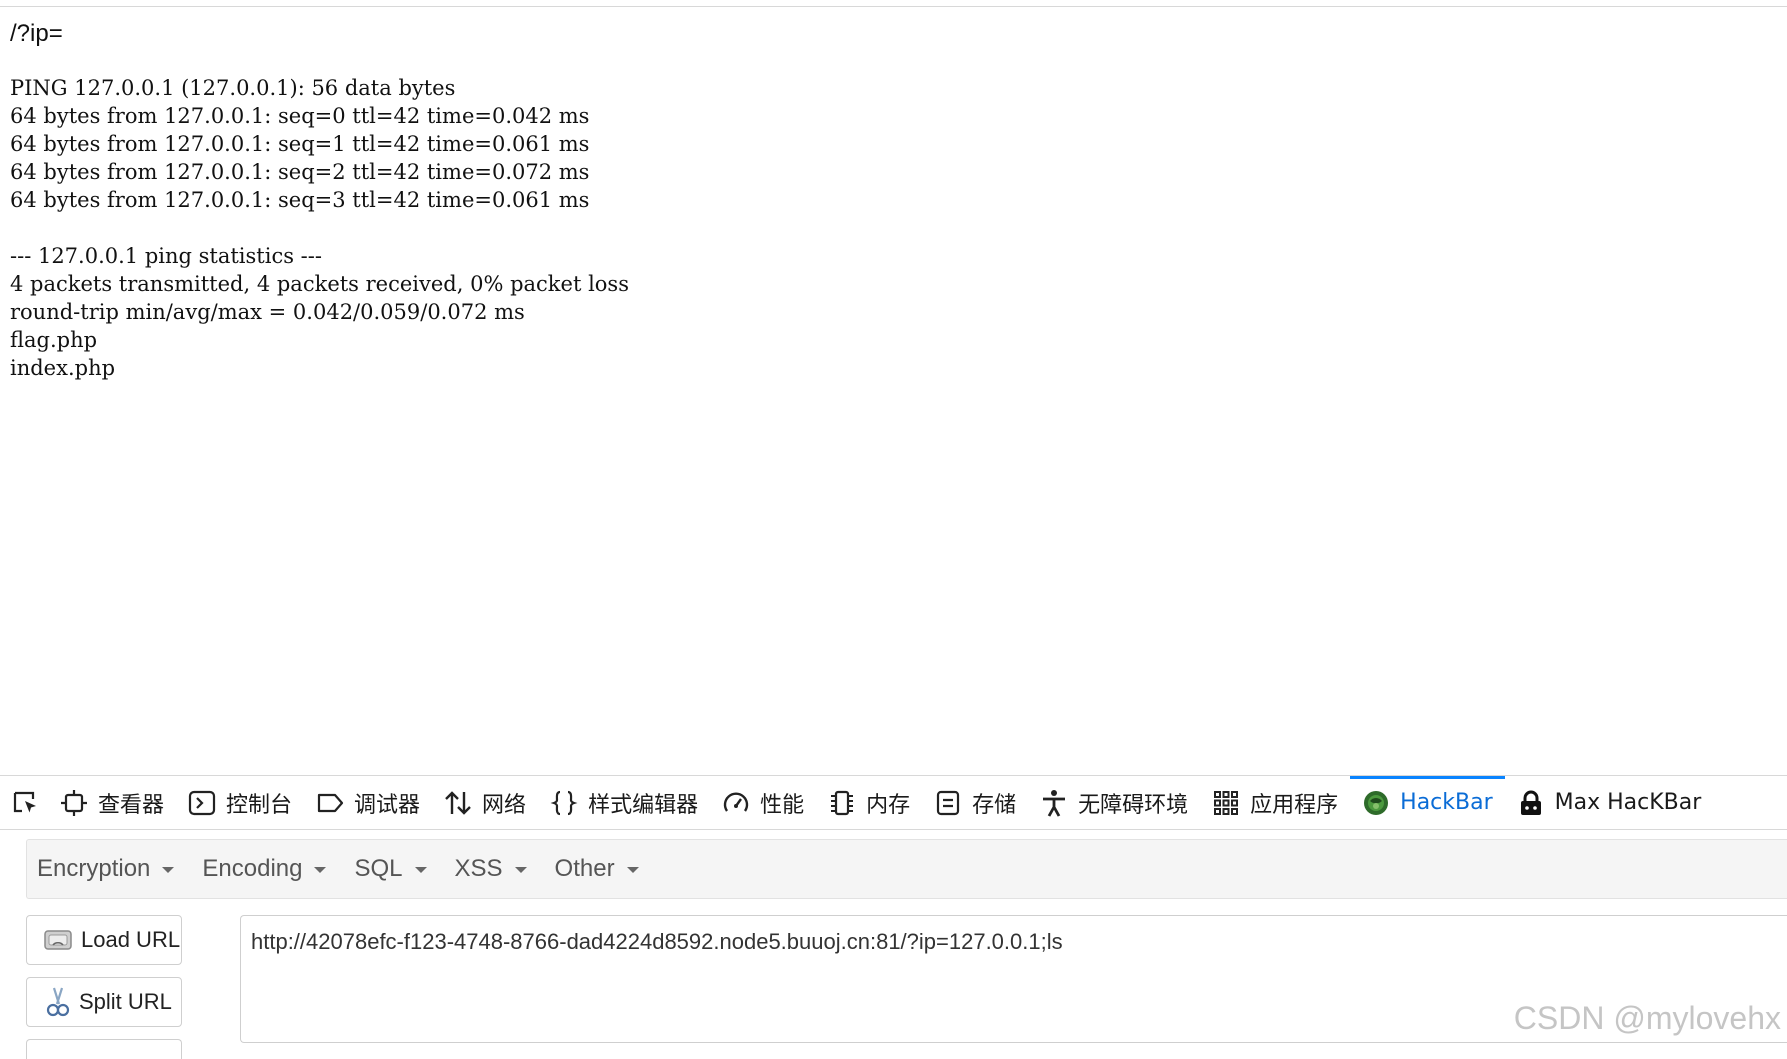 This screenshot has width=1787, height=1059. I want to click on application-icon, so click(1226, 802).